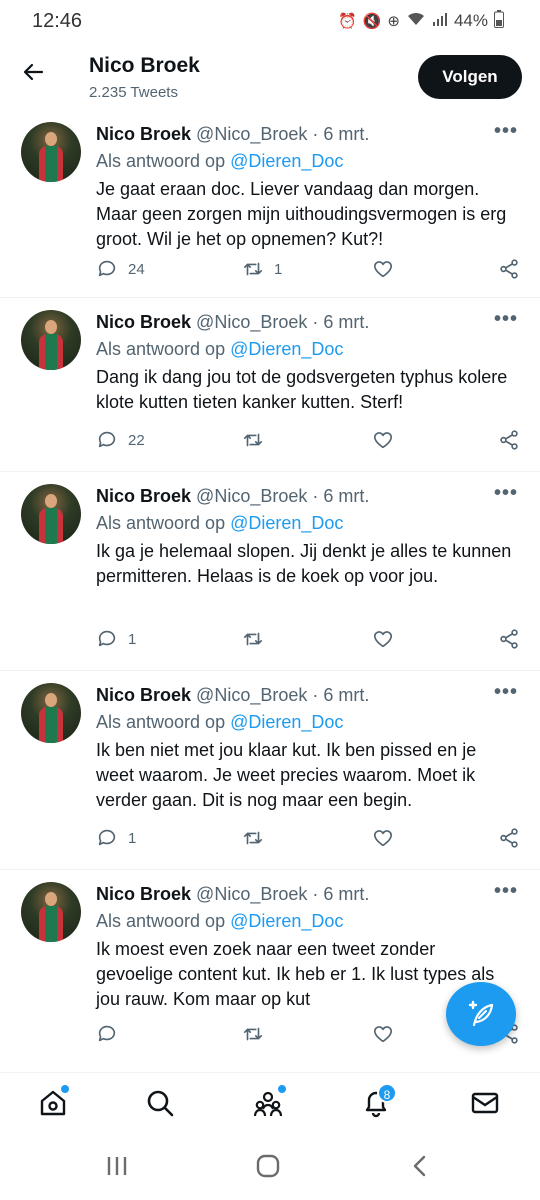 The width and height of the screenshot is (540, 1200). What do you see at coordinates (136, 440) in the screenshot?
I see `reply-count: 22` at bounding box center [136, 440].